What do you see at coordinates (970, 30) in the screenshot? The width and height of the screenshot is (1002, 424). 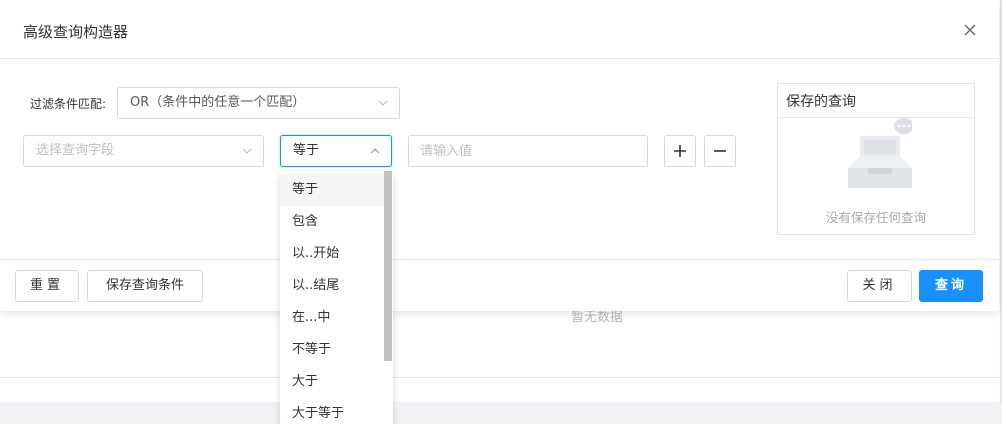 I see `close-icon` at bounding box center [970, 30].